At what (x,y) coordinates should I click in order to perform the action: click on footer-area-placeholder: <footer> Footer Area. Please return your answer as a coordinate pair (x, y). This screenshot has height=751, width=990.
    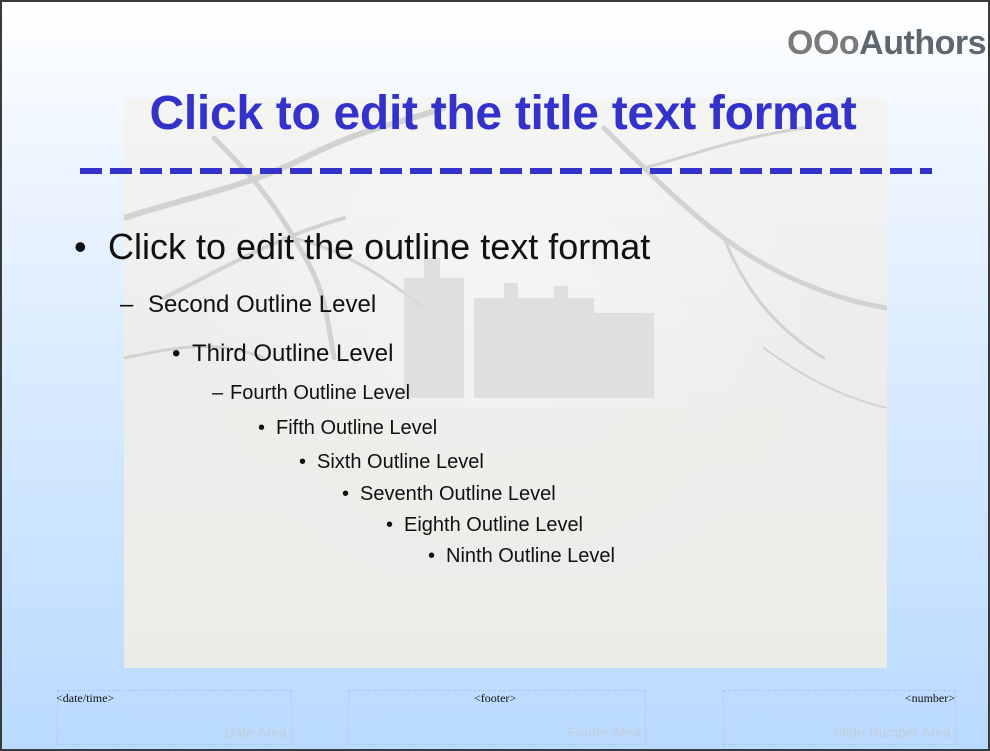
    Looking at the image, I should click on (497, 717).